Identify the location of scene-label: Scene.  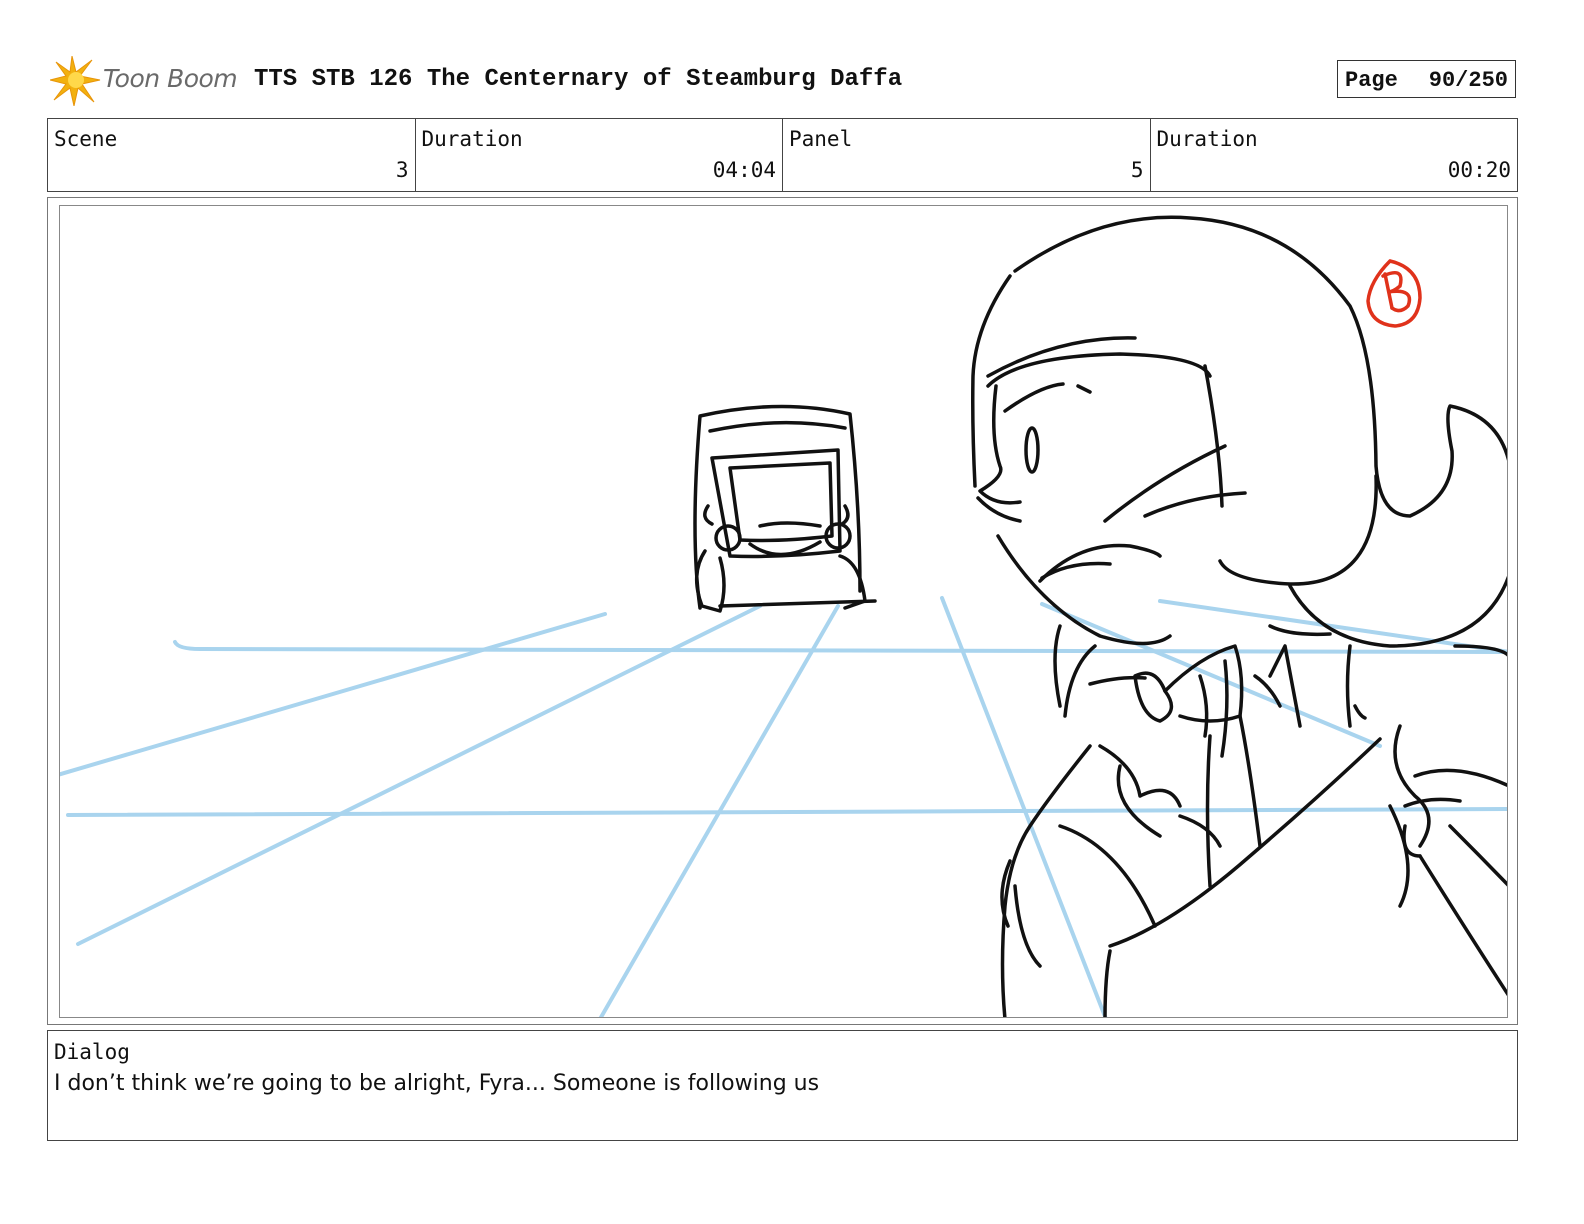
(86, 139).